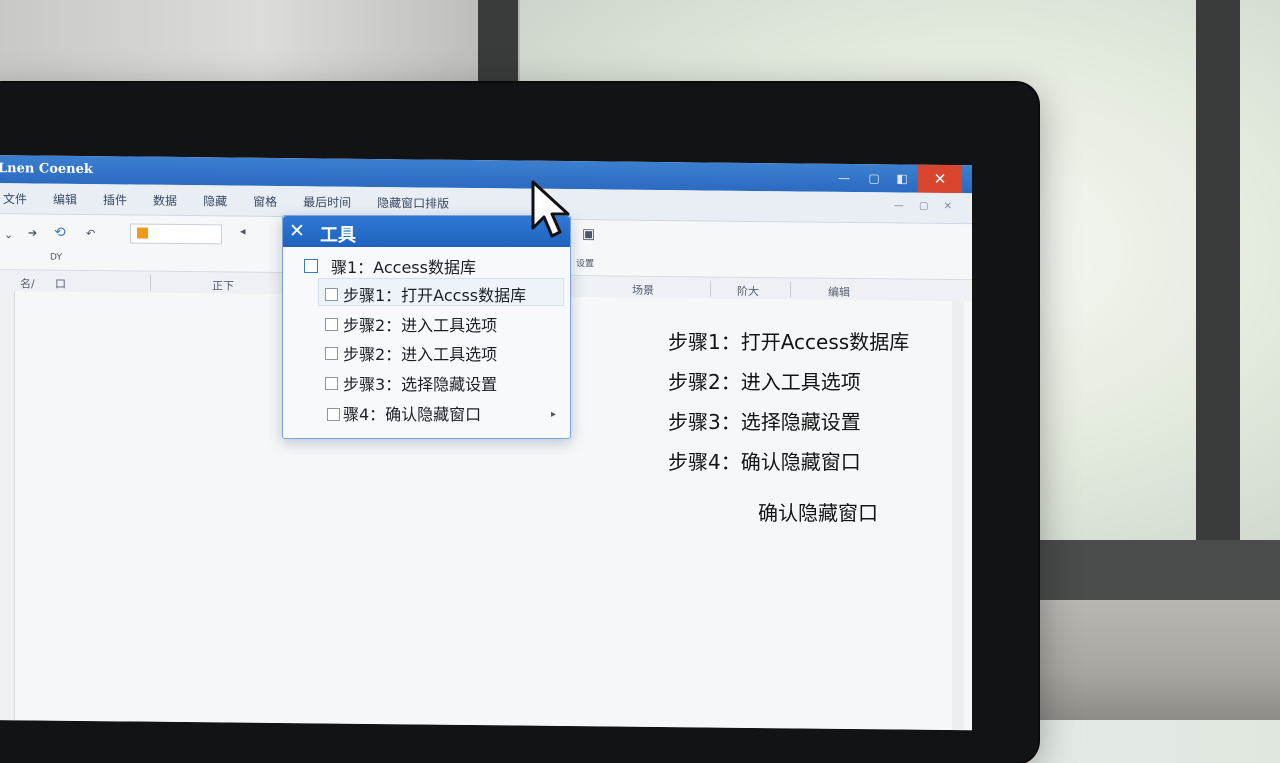  What do you see at coordinates (338, 235) in the screenshot?
I see `tools-panel-title: 工具` at bounding box center [338, 235].